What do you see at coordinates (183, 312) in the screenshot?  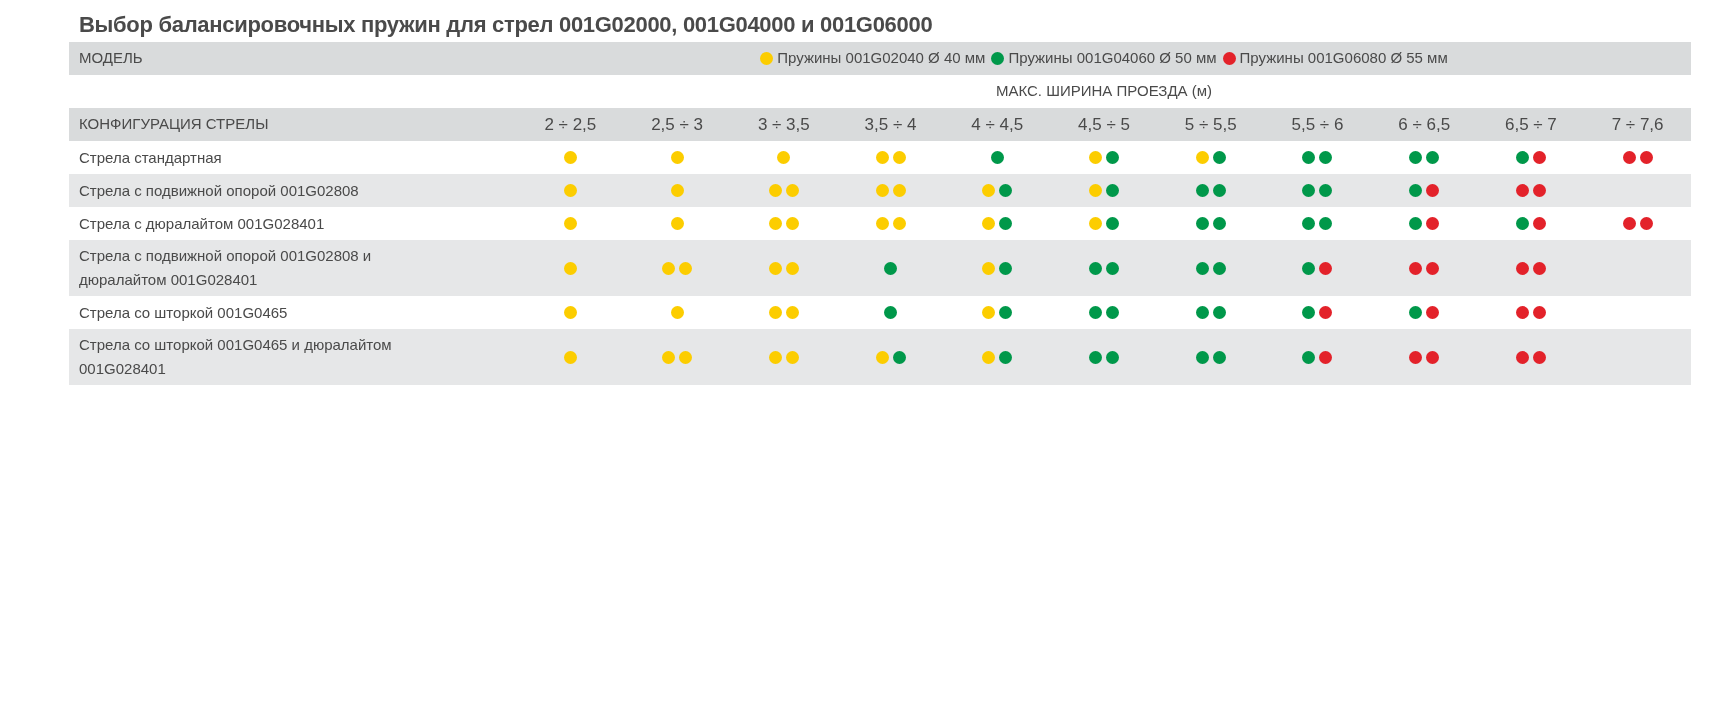 I see `row-label: Стрела со шторкой 001G0465` at bounding box center [183, 312].